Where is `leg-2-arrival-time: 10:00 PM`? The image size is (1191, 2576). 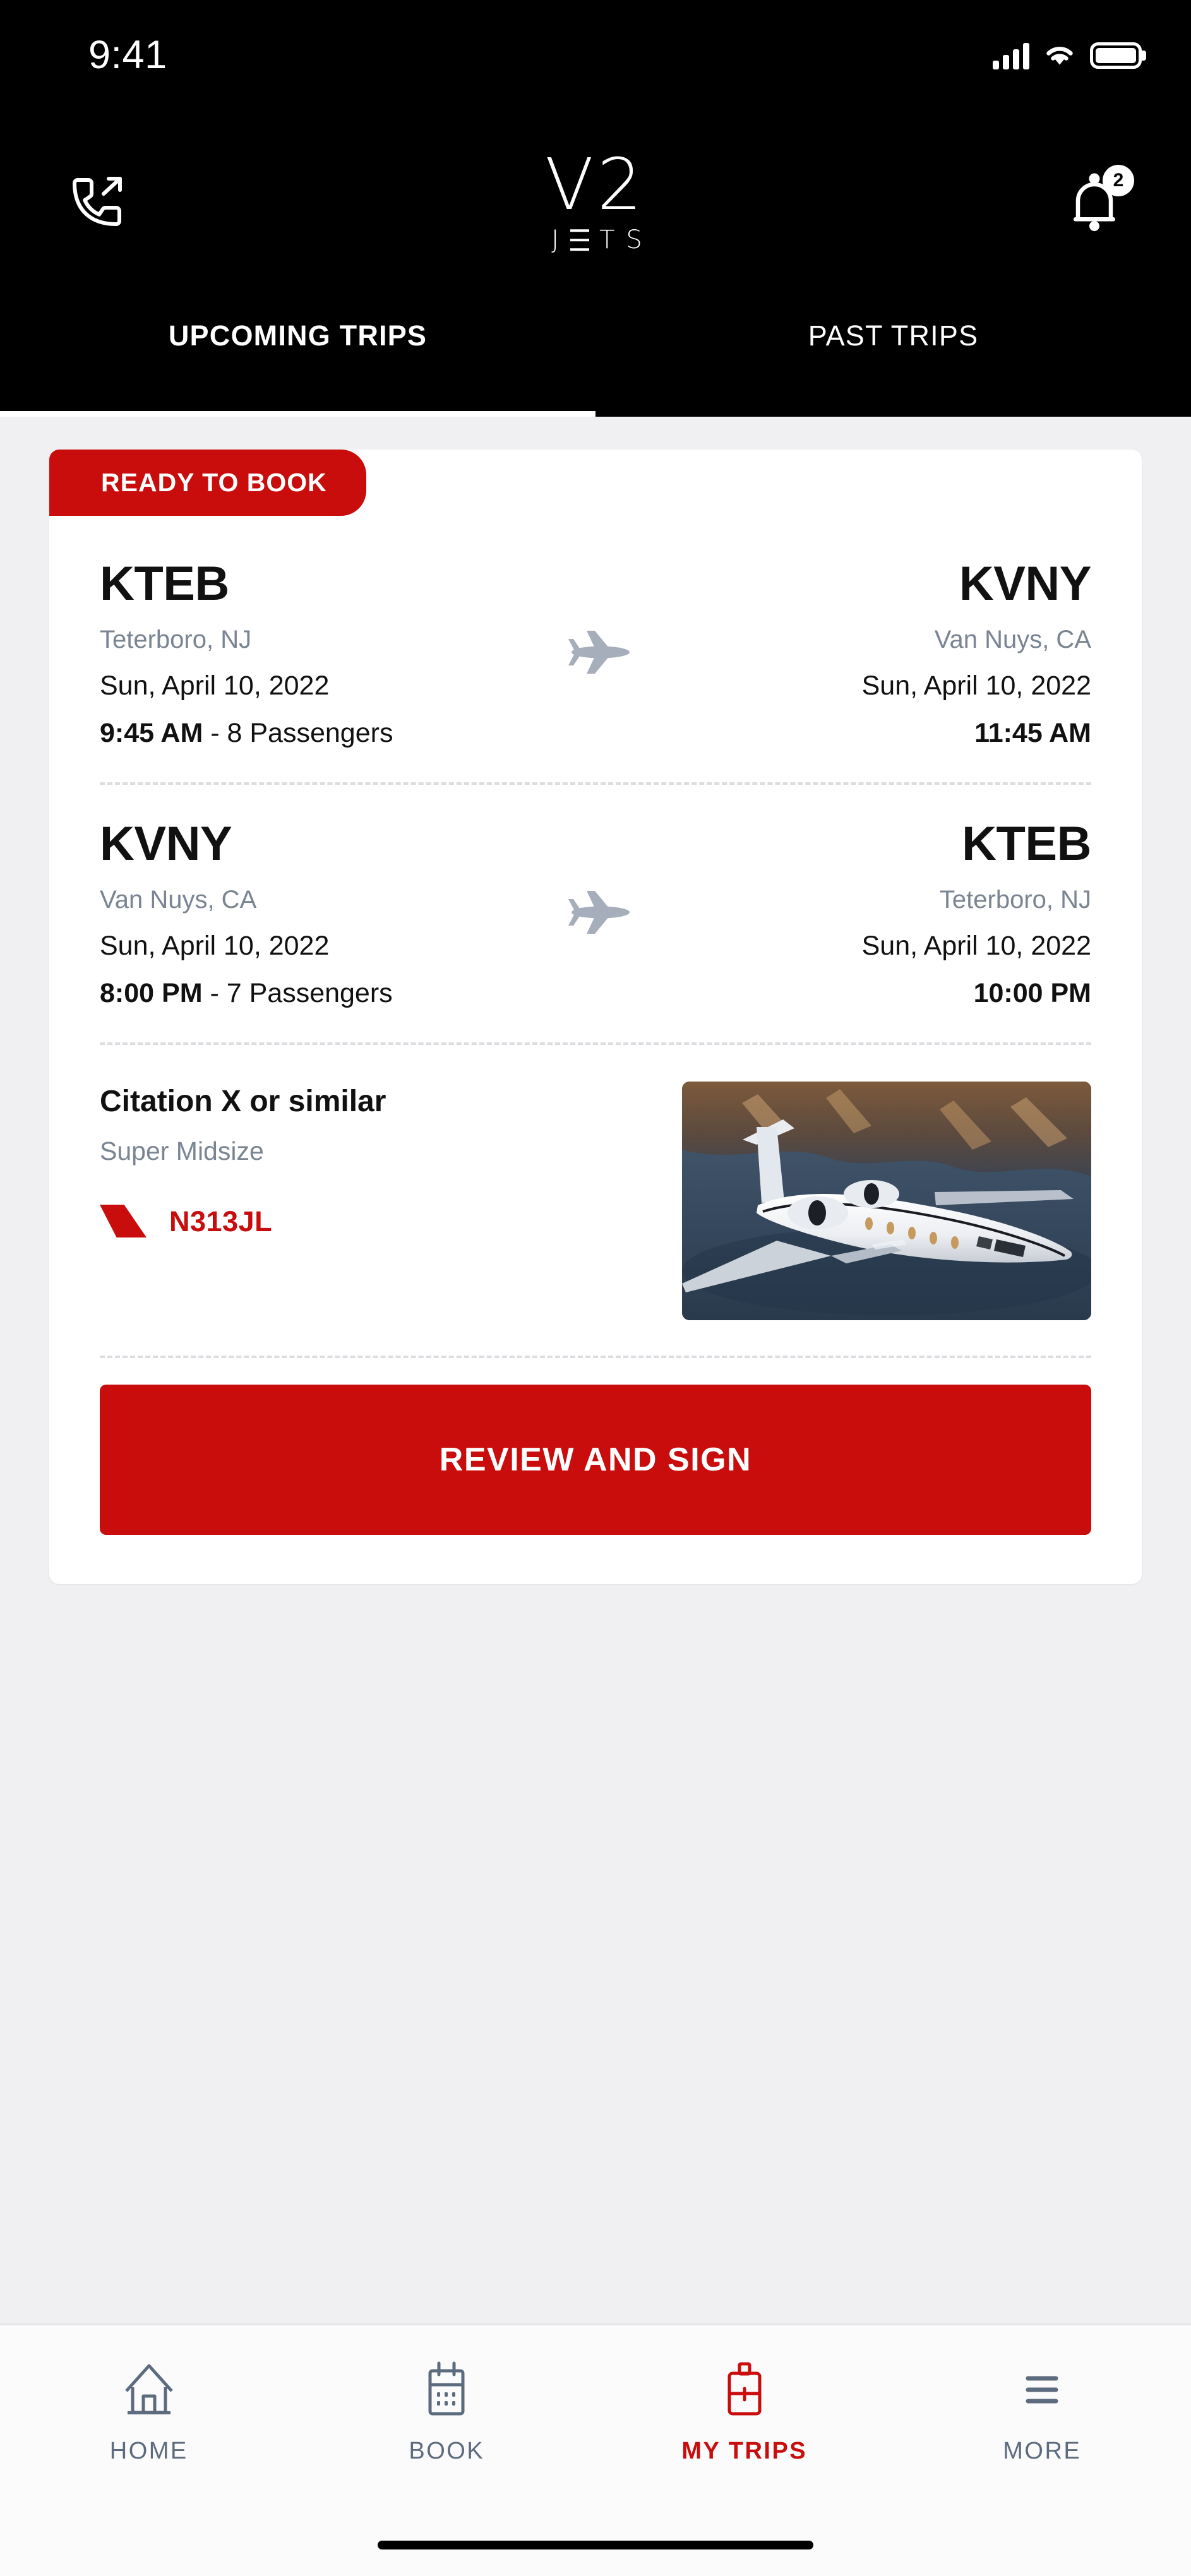 leg-2-arrival-time: 10:00 PM is located at coordinates (1032, 993).